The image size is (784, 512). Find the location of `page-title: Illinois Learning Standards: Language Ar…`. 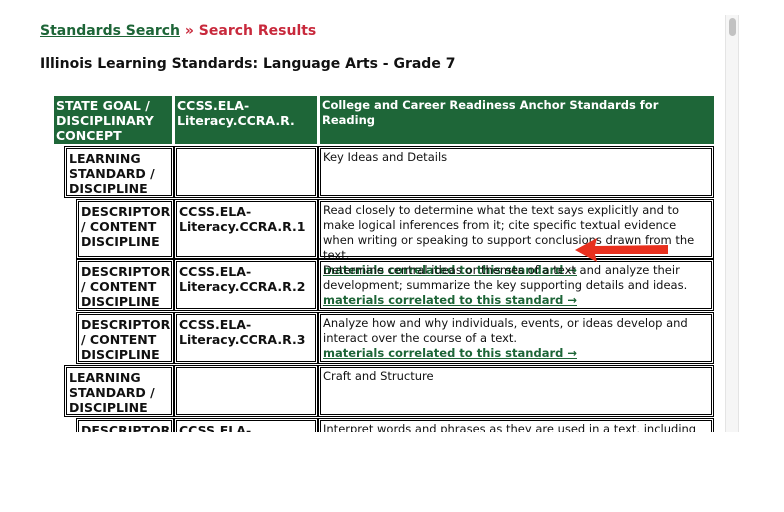

page-title: Illinois Learning Standards: Language Ar… is located at coordinates (248, 64).